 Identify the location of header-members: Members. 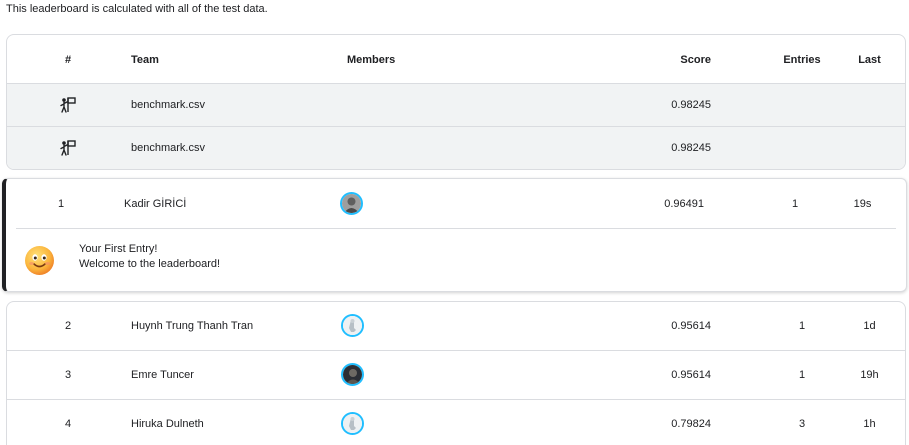
(371, 60).